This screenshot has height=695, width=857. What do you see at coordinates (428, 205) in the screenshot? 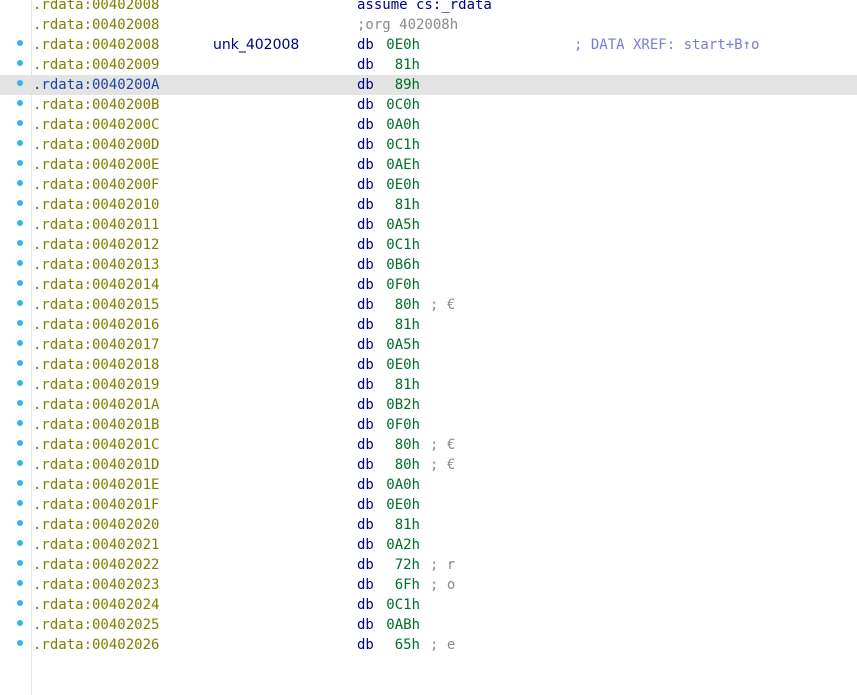
I see `listing-line: .rdata:00402010 db 81h` at bounding box center [428, 205].